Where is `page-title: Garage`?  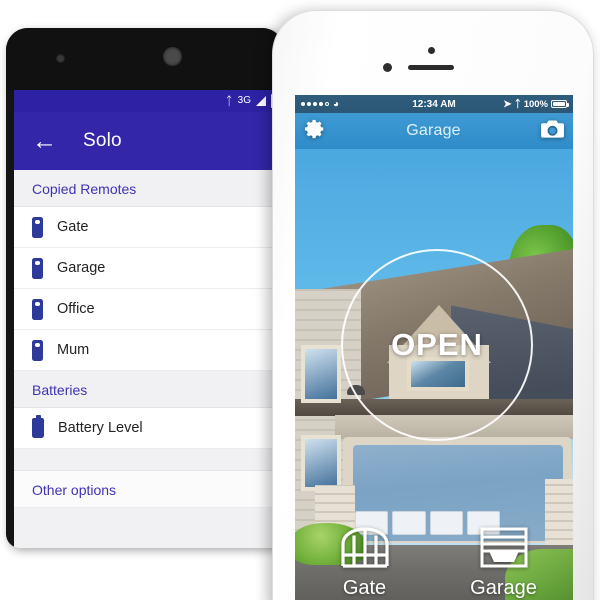 page-title: Garage is located at coordinates (433, 130).